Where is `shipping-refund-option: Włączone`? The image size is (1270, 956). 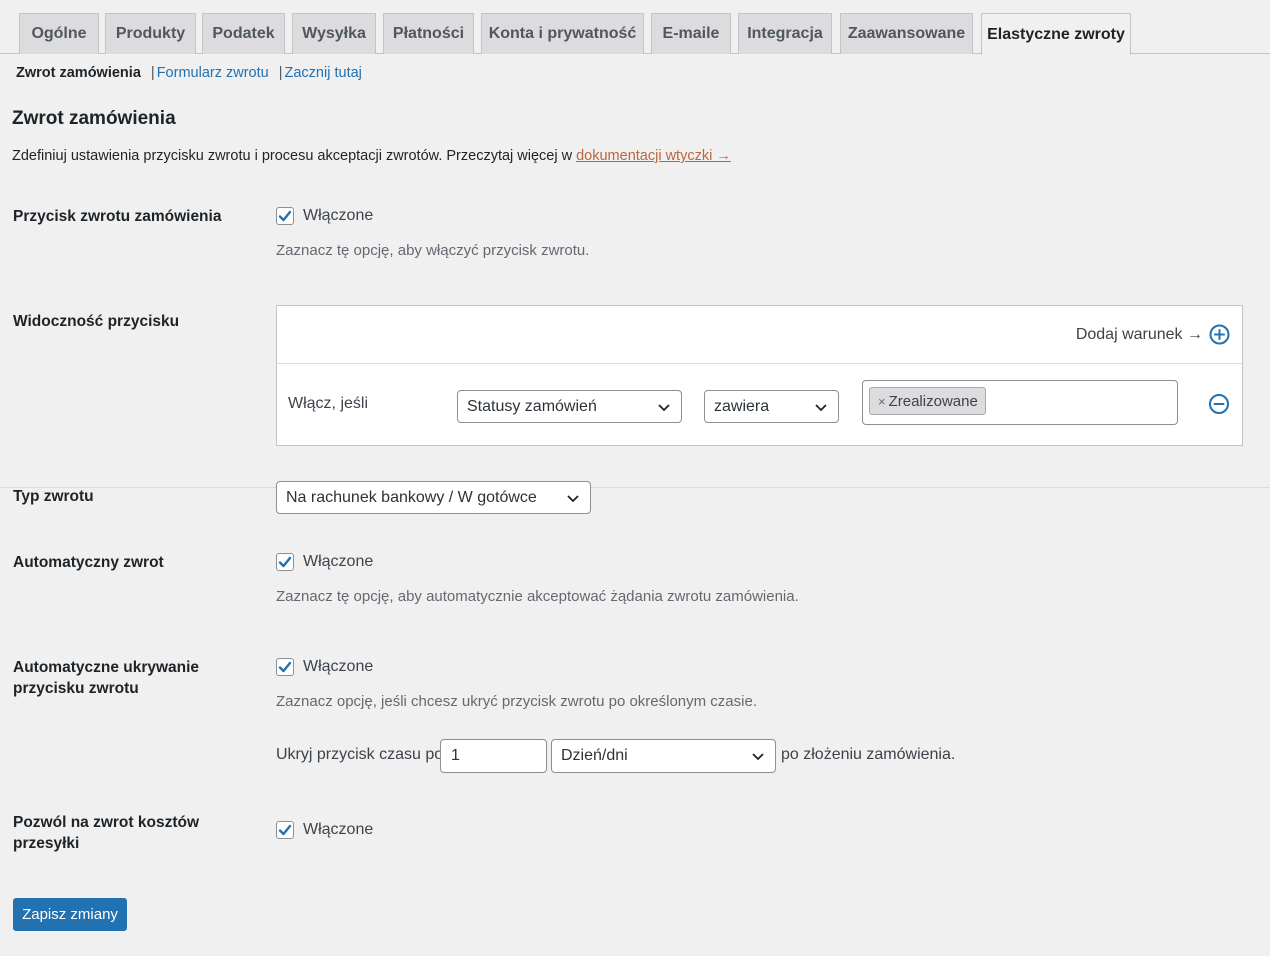
shipping-refund-option: Włączone is located at coordinates (324, 830).